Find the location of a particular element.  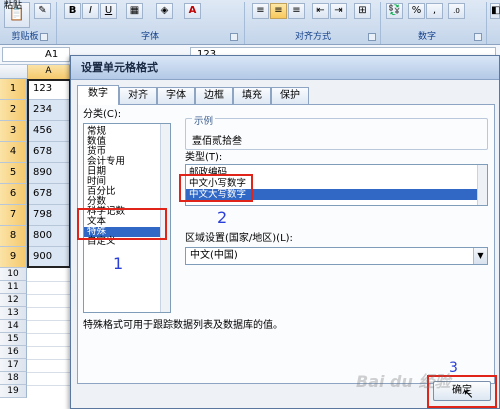

sample-value: 壹佰贰拾叁 is located at coordinates (217, 141).